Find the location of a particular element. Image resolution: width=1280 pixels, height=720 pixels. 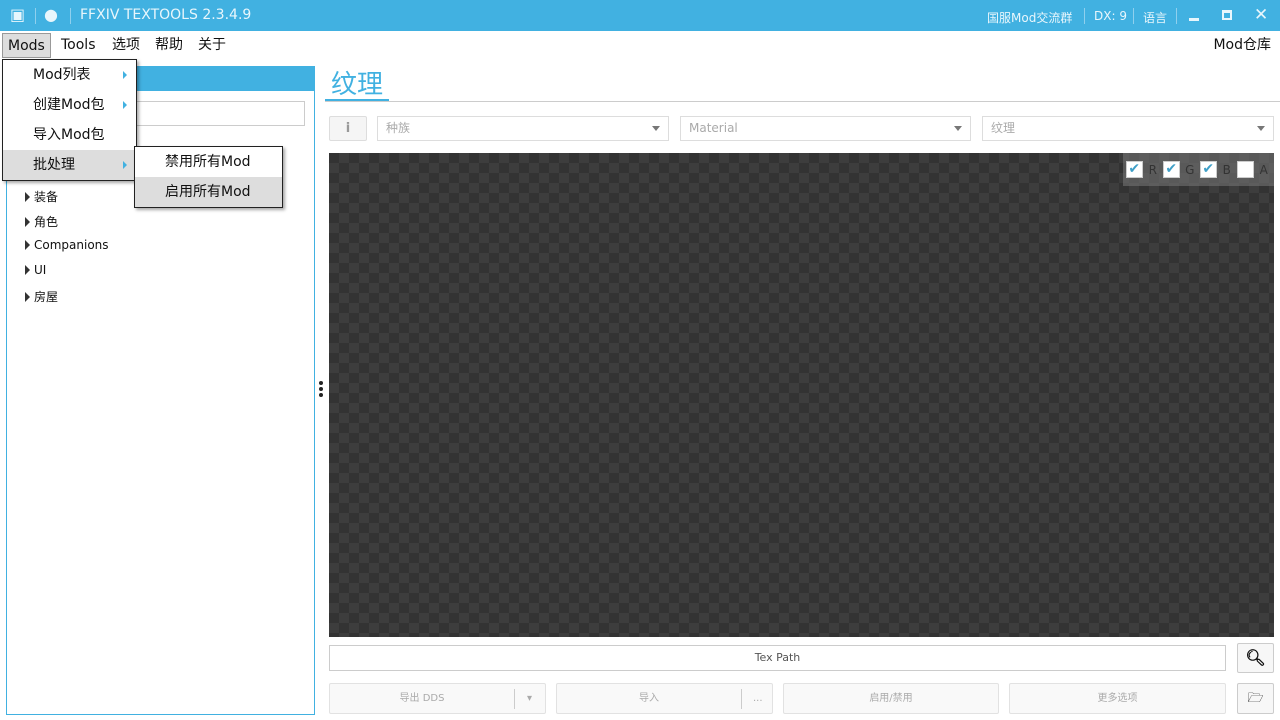

dropdown-value: Material is located at coordinates (713, 128).